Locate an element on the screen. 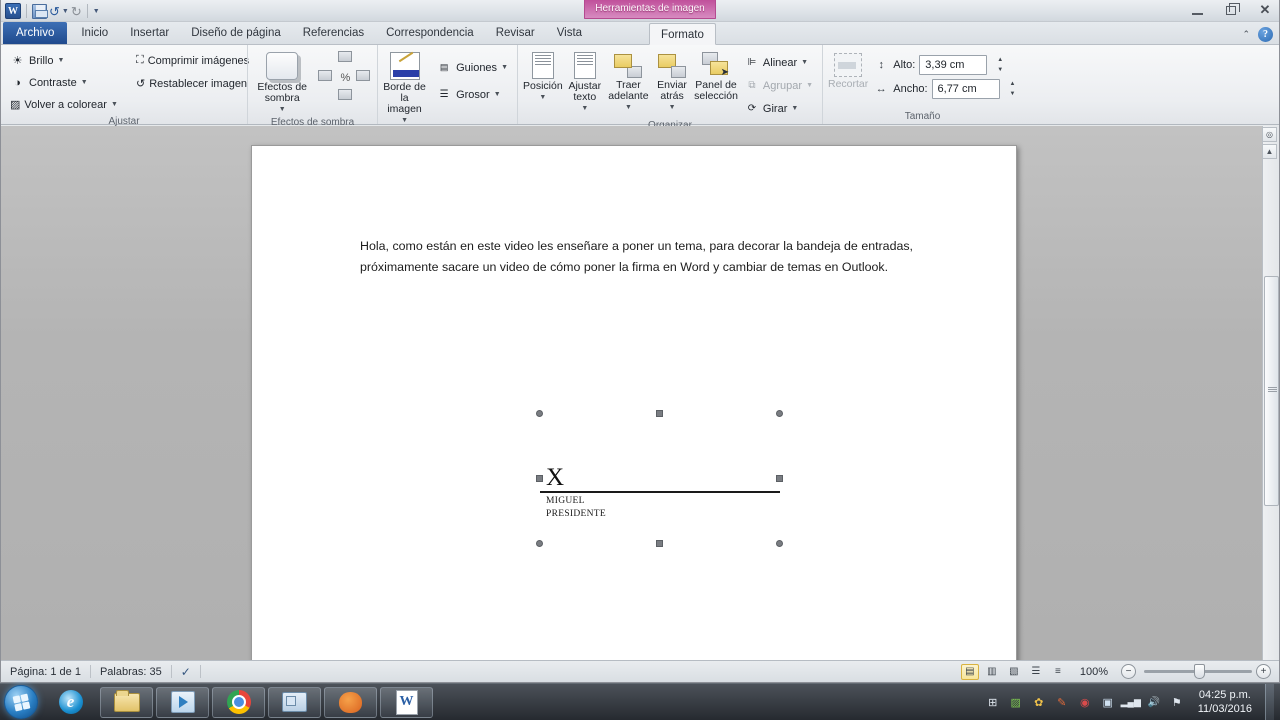 The height and width of the screenshot is (720, 1280). handle-bottom-center is located at coordinates (659, 543).